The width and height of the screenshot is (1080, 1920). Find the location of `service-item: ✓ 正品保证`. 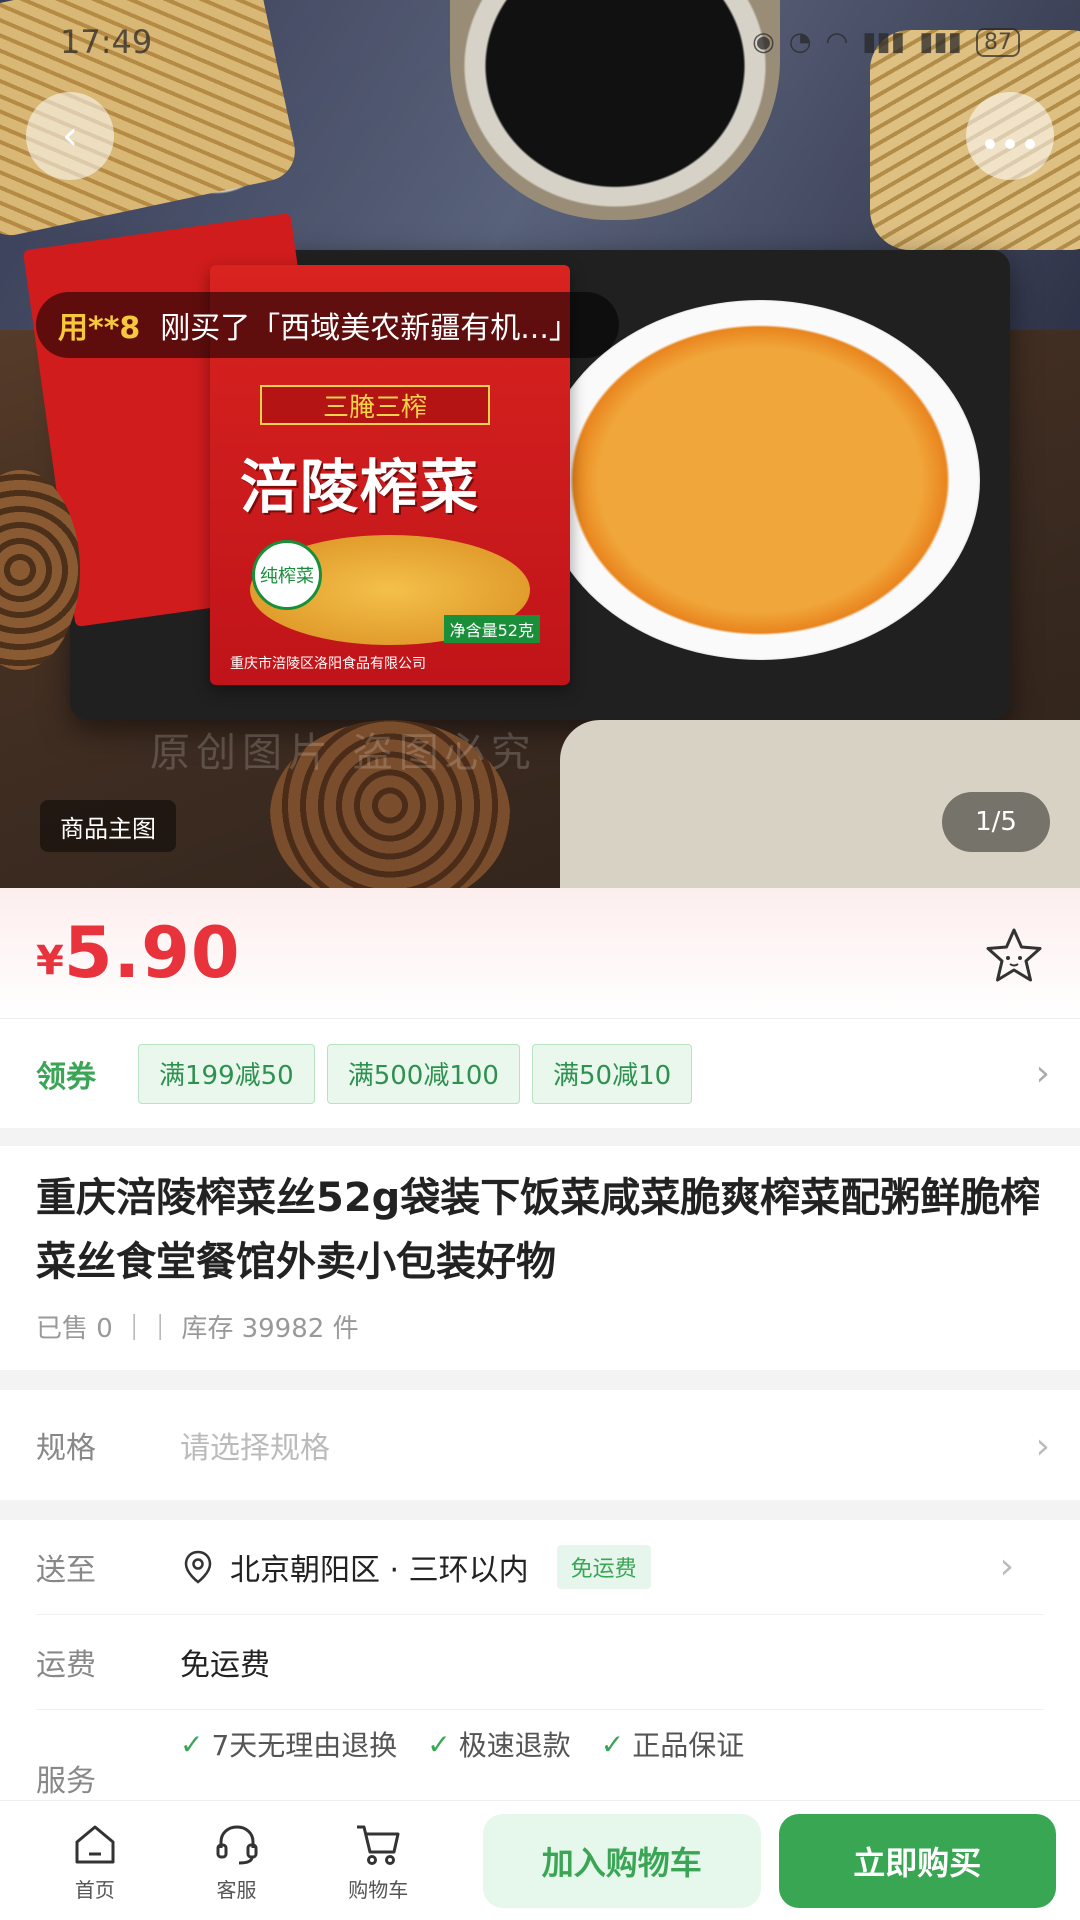

service-item: ✓ 正品保证 is located at coordinates (672, 1745).